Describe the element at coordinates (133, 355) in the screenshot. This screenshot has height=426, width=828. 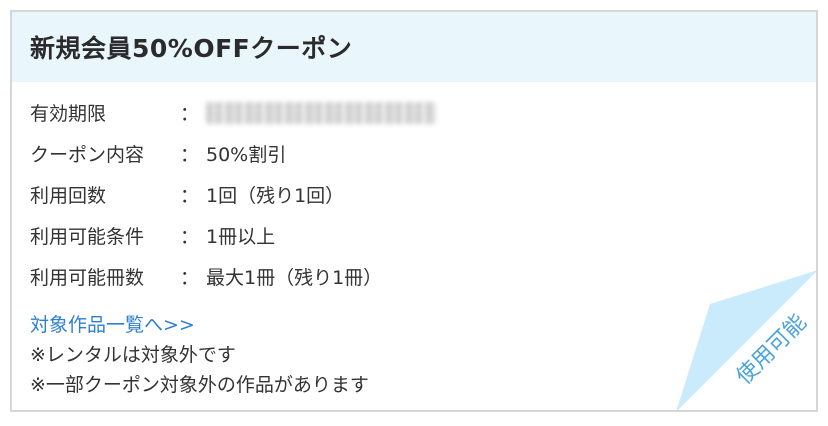
I see `note-rental-excluded: ※レンタルは対象外です` at that location.